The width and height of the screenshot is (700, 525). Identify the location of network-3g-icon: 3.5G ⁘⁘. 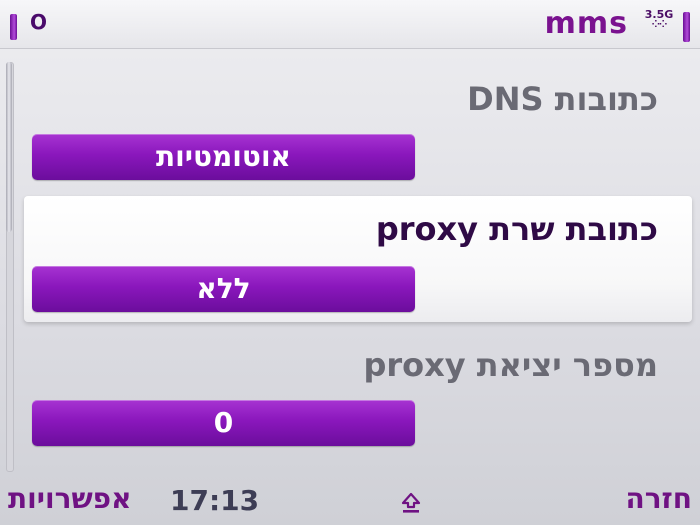
(659, 25).